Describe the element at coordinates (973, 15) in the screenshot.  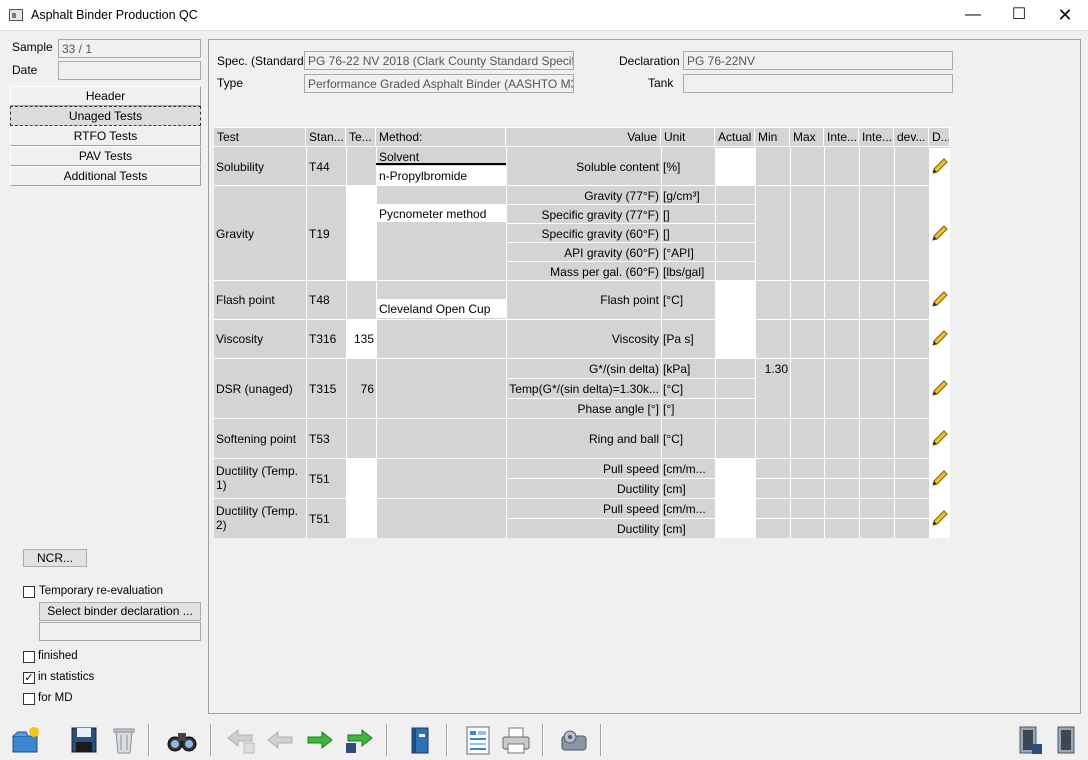
I see `minimize-button: —` at that location.